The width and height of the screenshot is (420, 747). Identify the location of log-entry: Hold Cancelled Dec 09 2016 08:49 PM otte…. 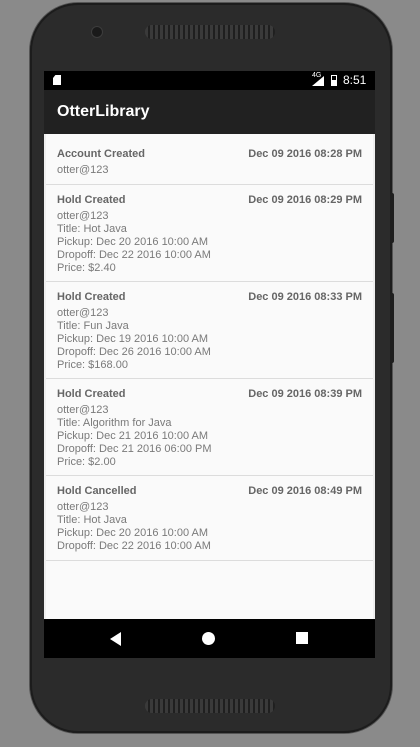
(209, 518).